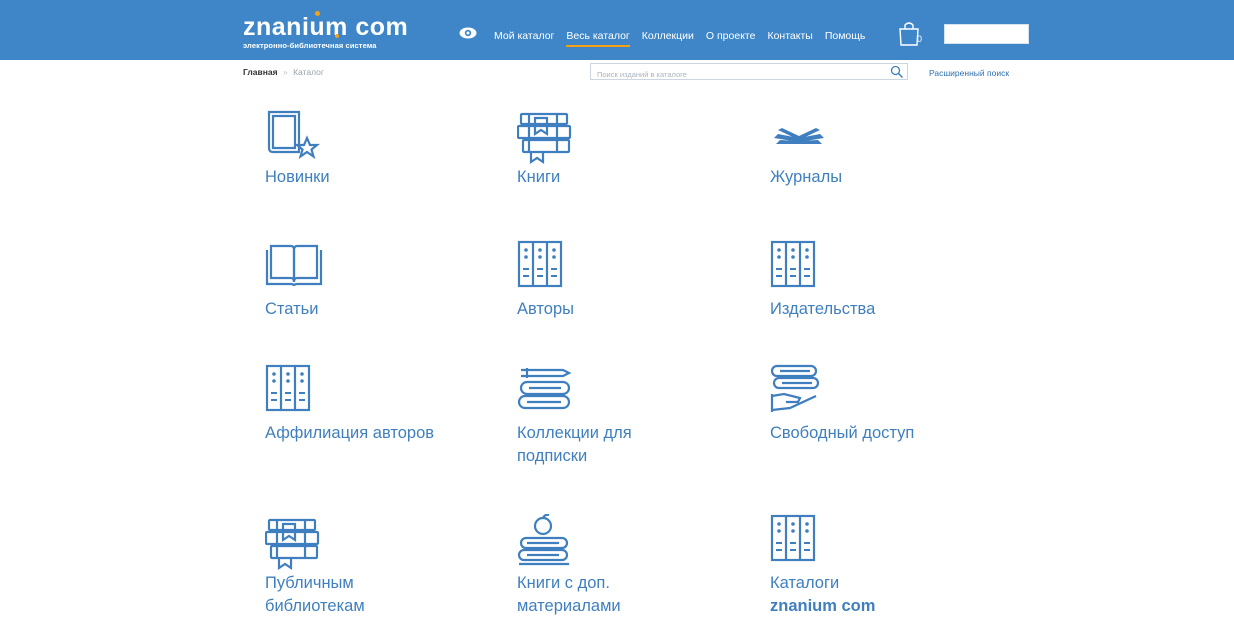 The width and height of the screenshot is (1234, 618). I want to click on tile-label: Коллекции для подписки, so click(574, 444).